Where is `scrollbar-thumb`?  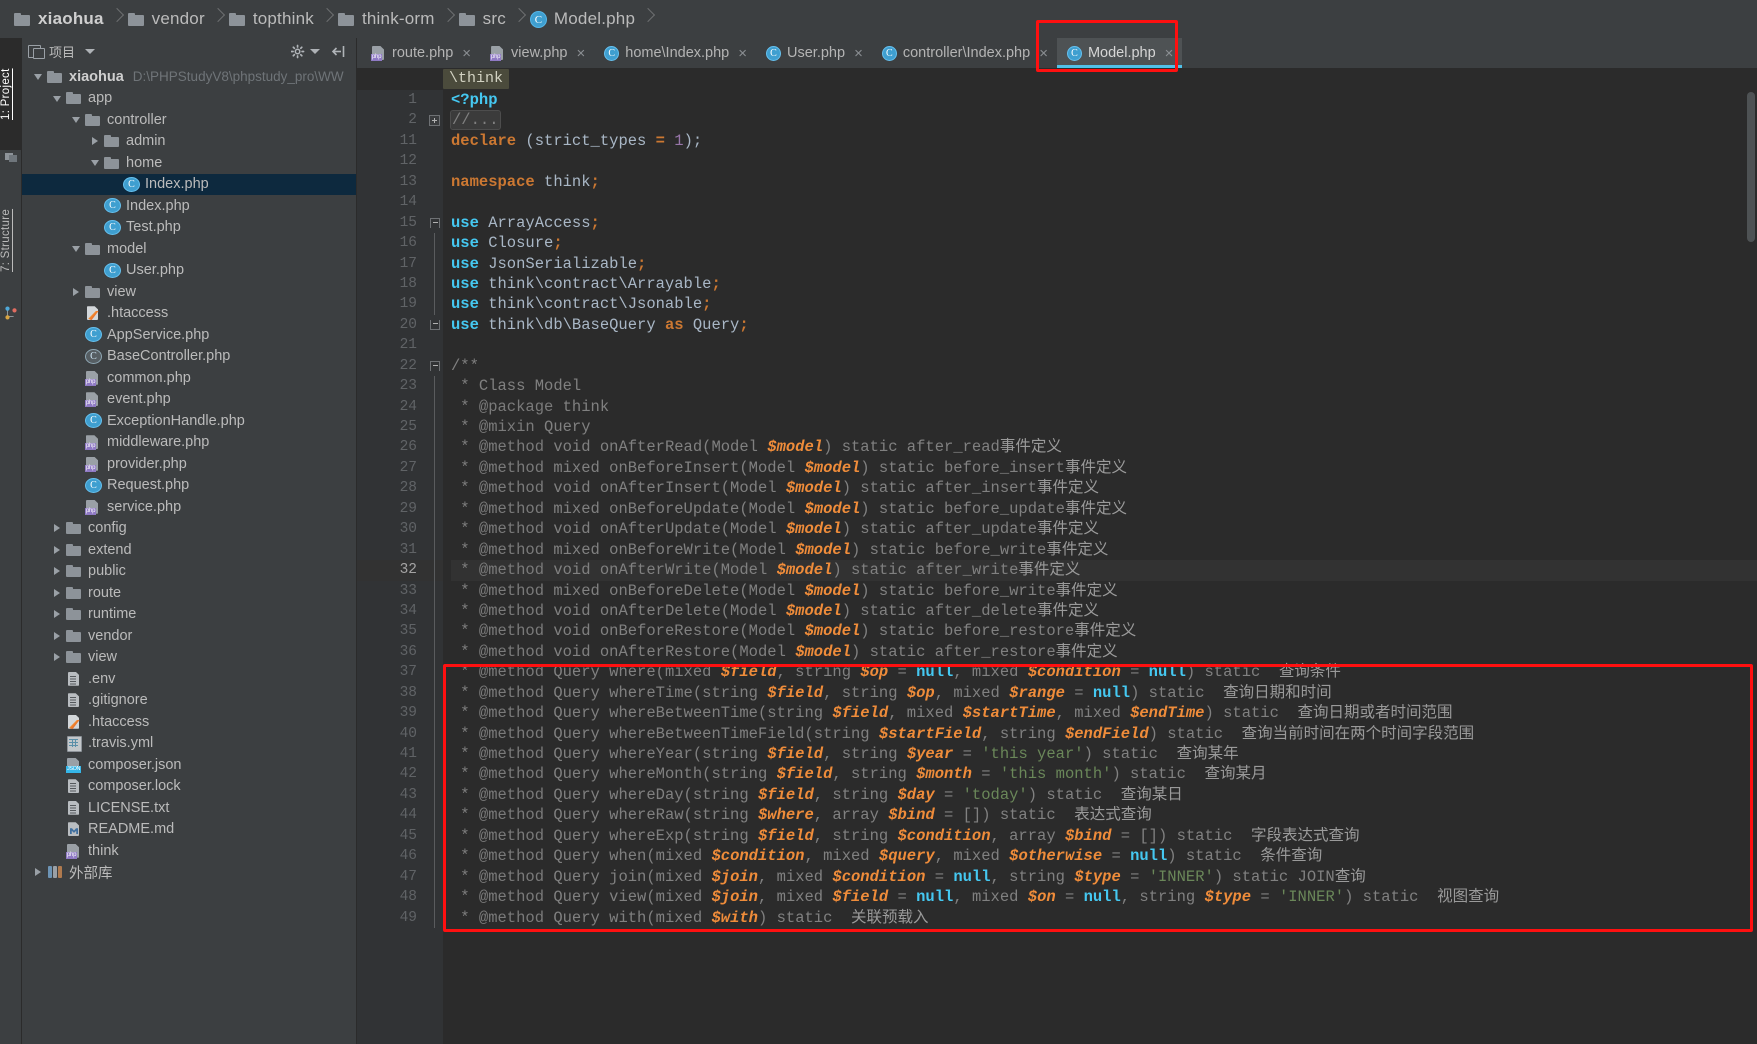 scrollbar-thumb is located at coordinates (1751, 167).